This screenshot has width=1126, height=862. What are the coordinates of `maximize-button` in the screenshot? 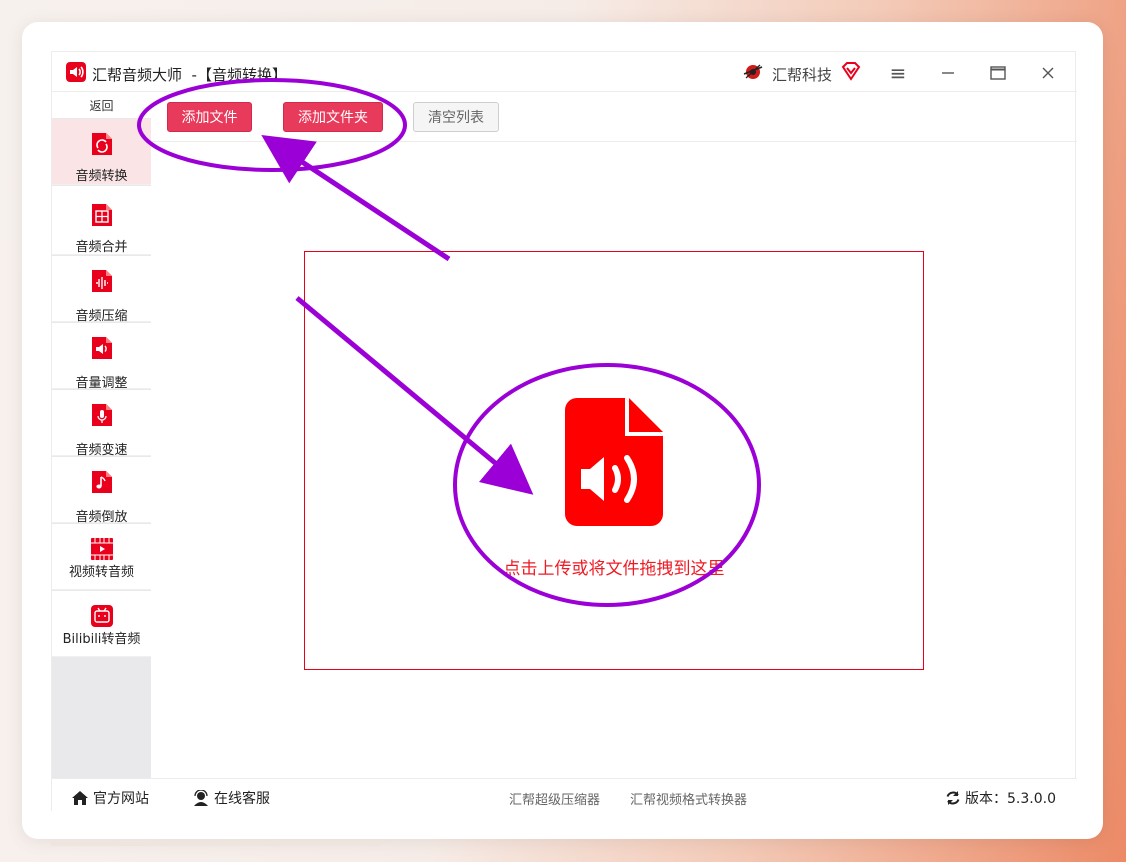 It's located at (998, 73).